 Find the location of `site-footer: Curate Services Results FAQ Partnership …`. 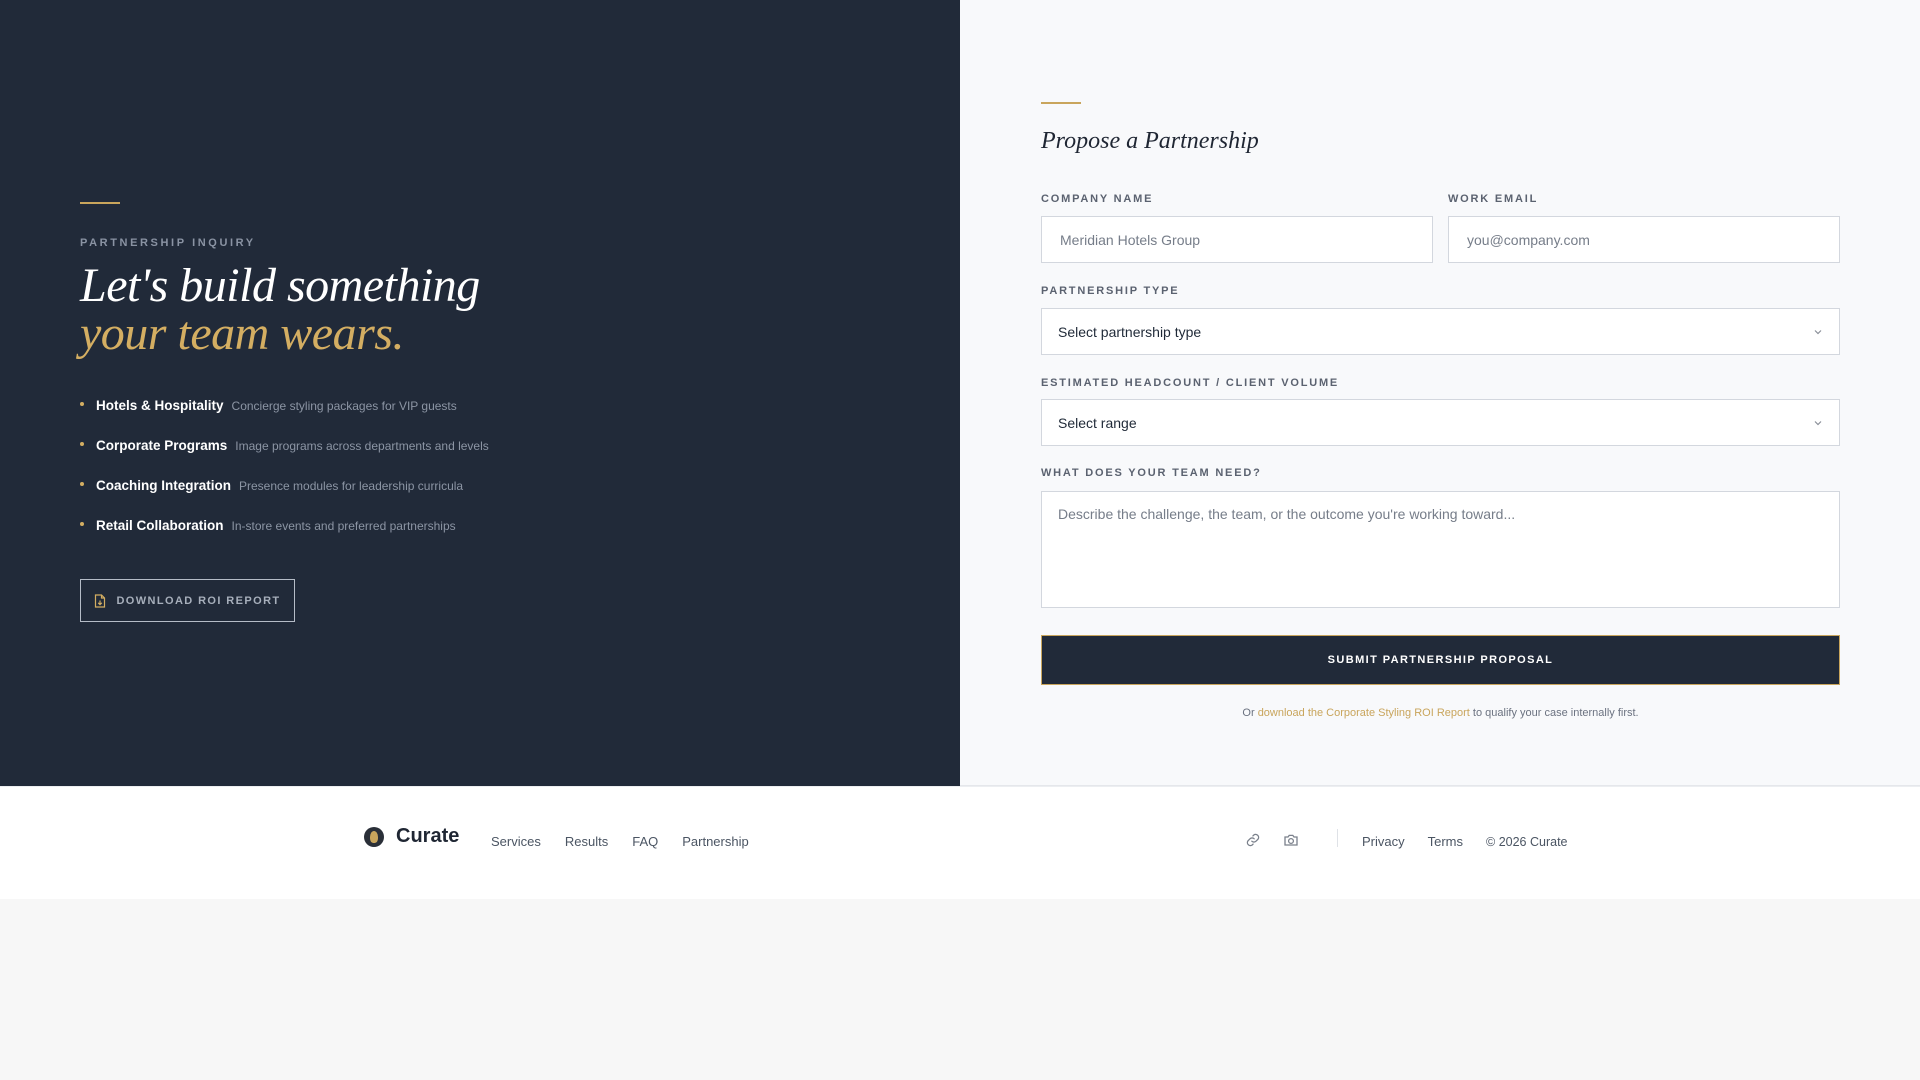

site-footer: Curate Services Results FAQ Partnership … is located at coordinates (960, 842).